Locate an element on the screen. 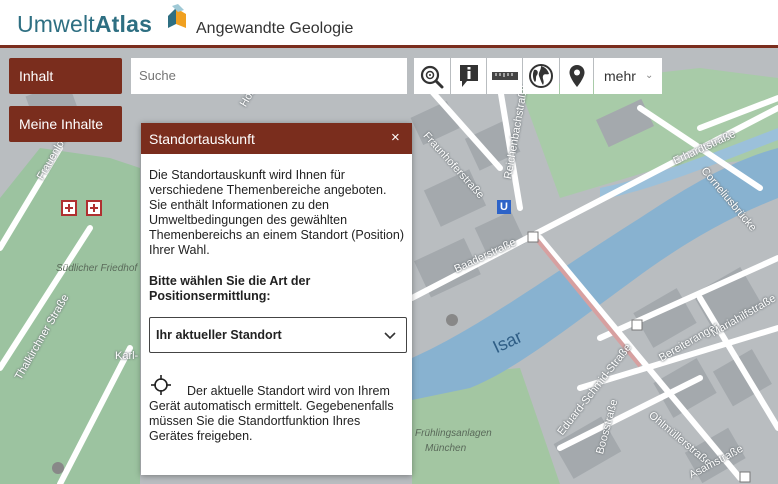 This screenshot has height=484, width=778. position-method-value: Ihr aktueller Standort is located at coordinates (219, 335).